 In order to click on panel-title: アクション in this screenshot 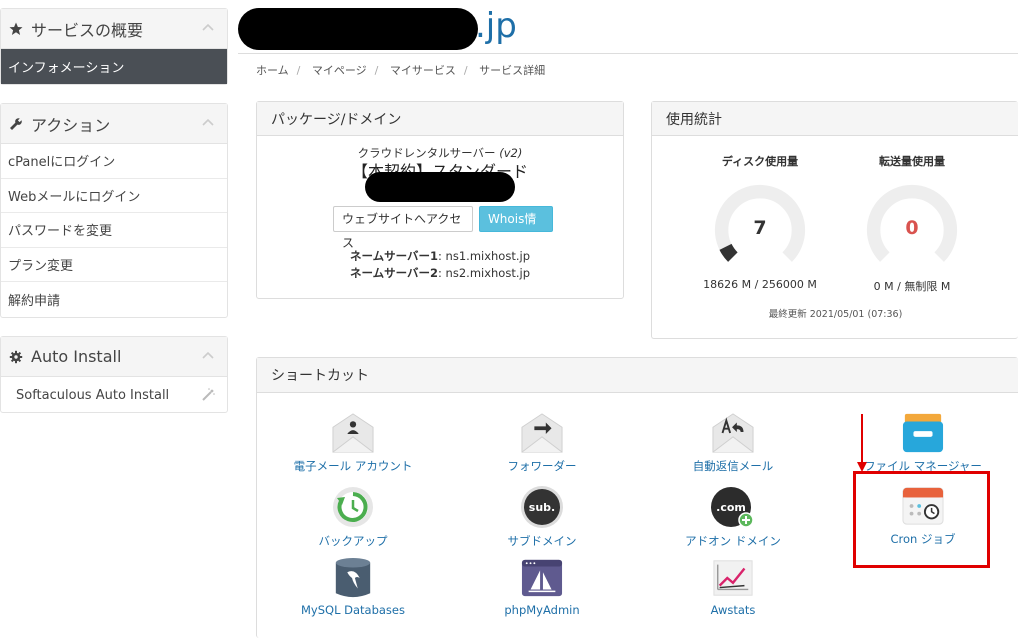, I will do `click(71, 125)`.